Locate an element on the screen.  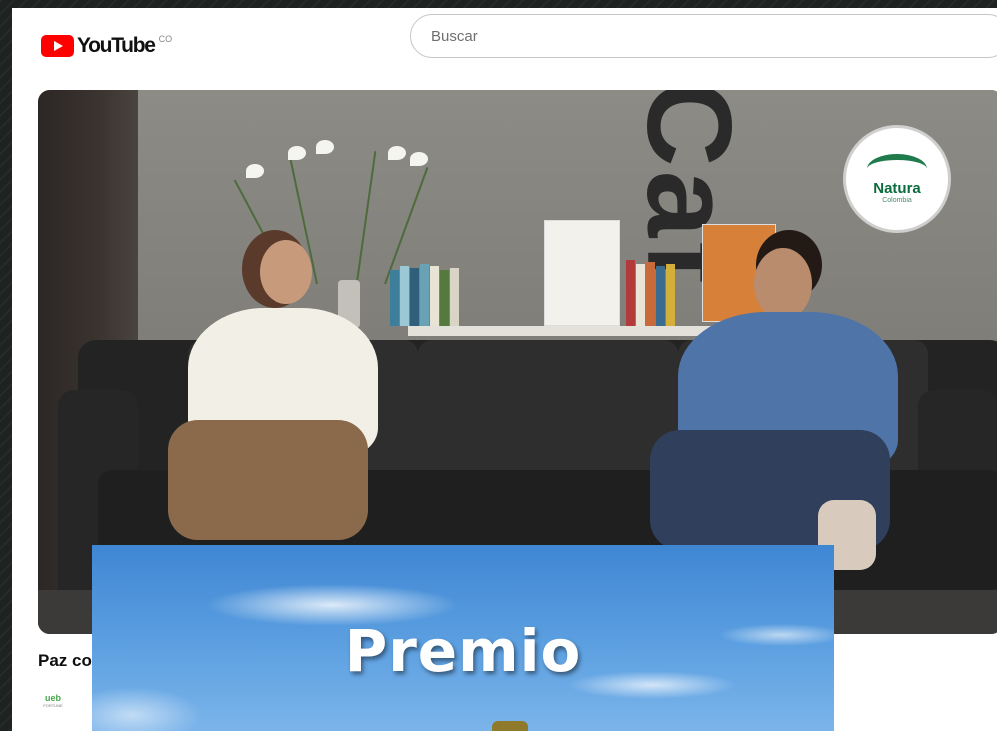
promo-title: Premio is located at coordinates (463, 651).